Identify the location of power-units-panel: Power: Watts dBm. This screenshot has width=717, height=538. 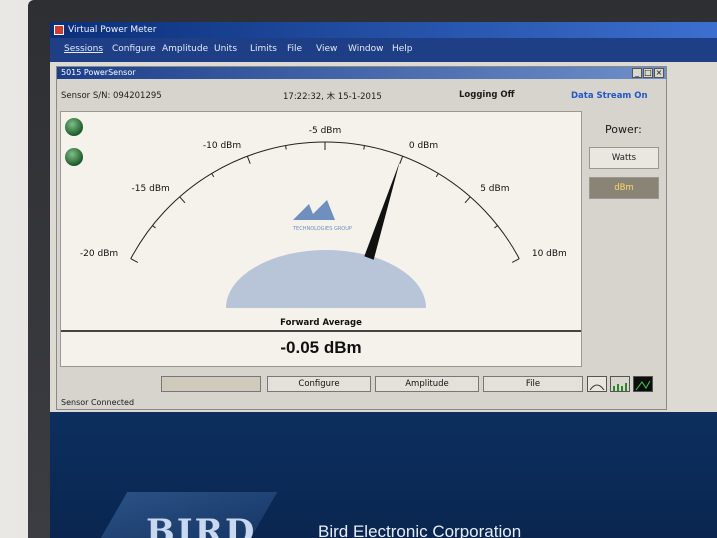
(624, 239).